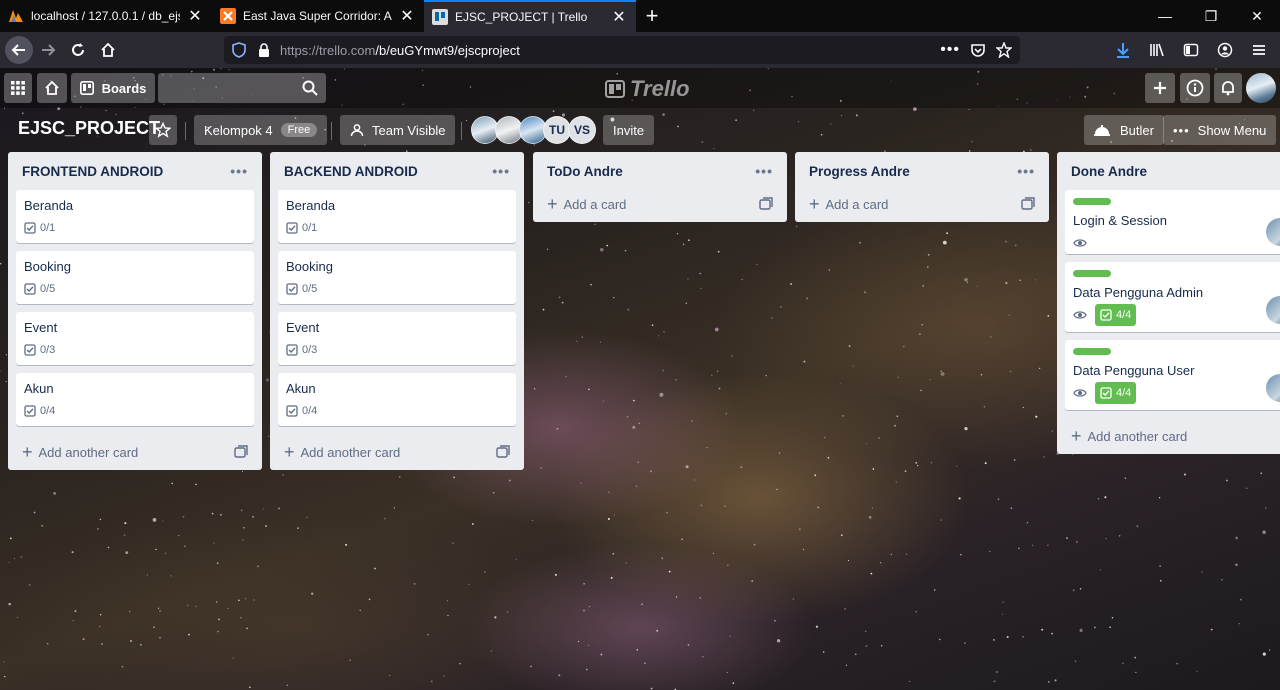 This screenshot has width=1280, height=690. What do you see at coordinates (30, 289) in the screenshot?
I see `checklist-icon` at bounding box center [30, 289].